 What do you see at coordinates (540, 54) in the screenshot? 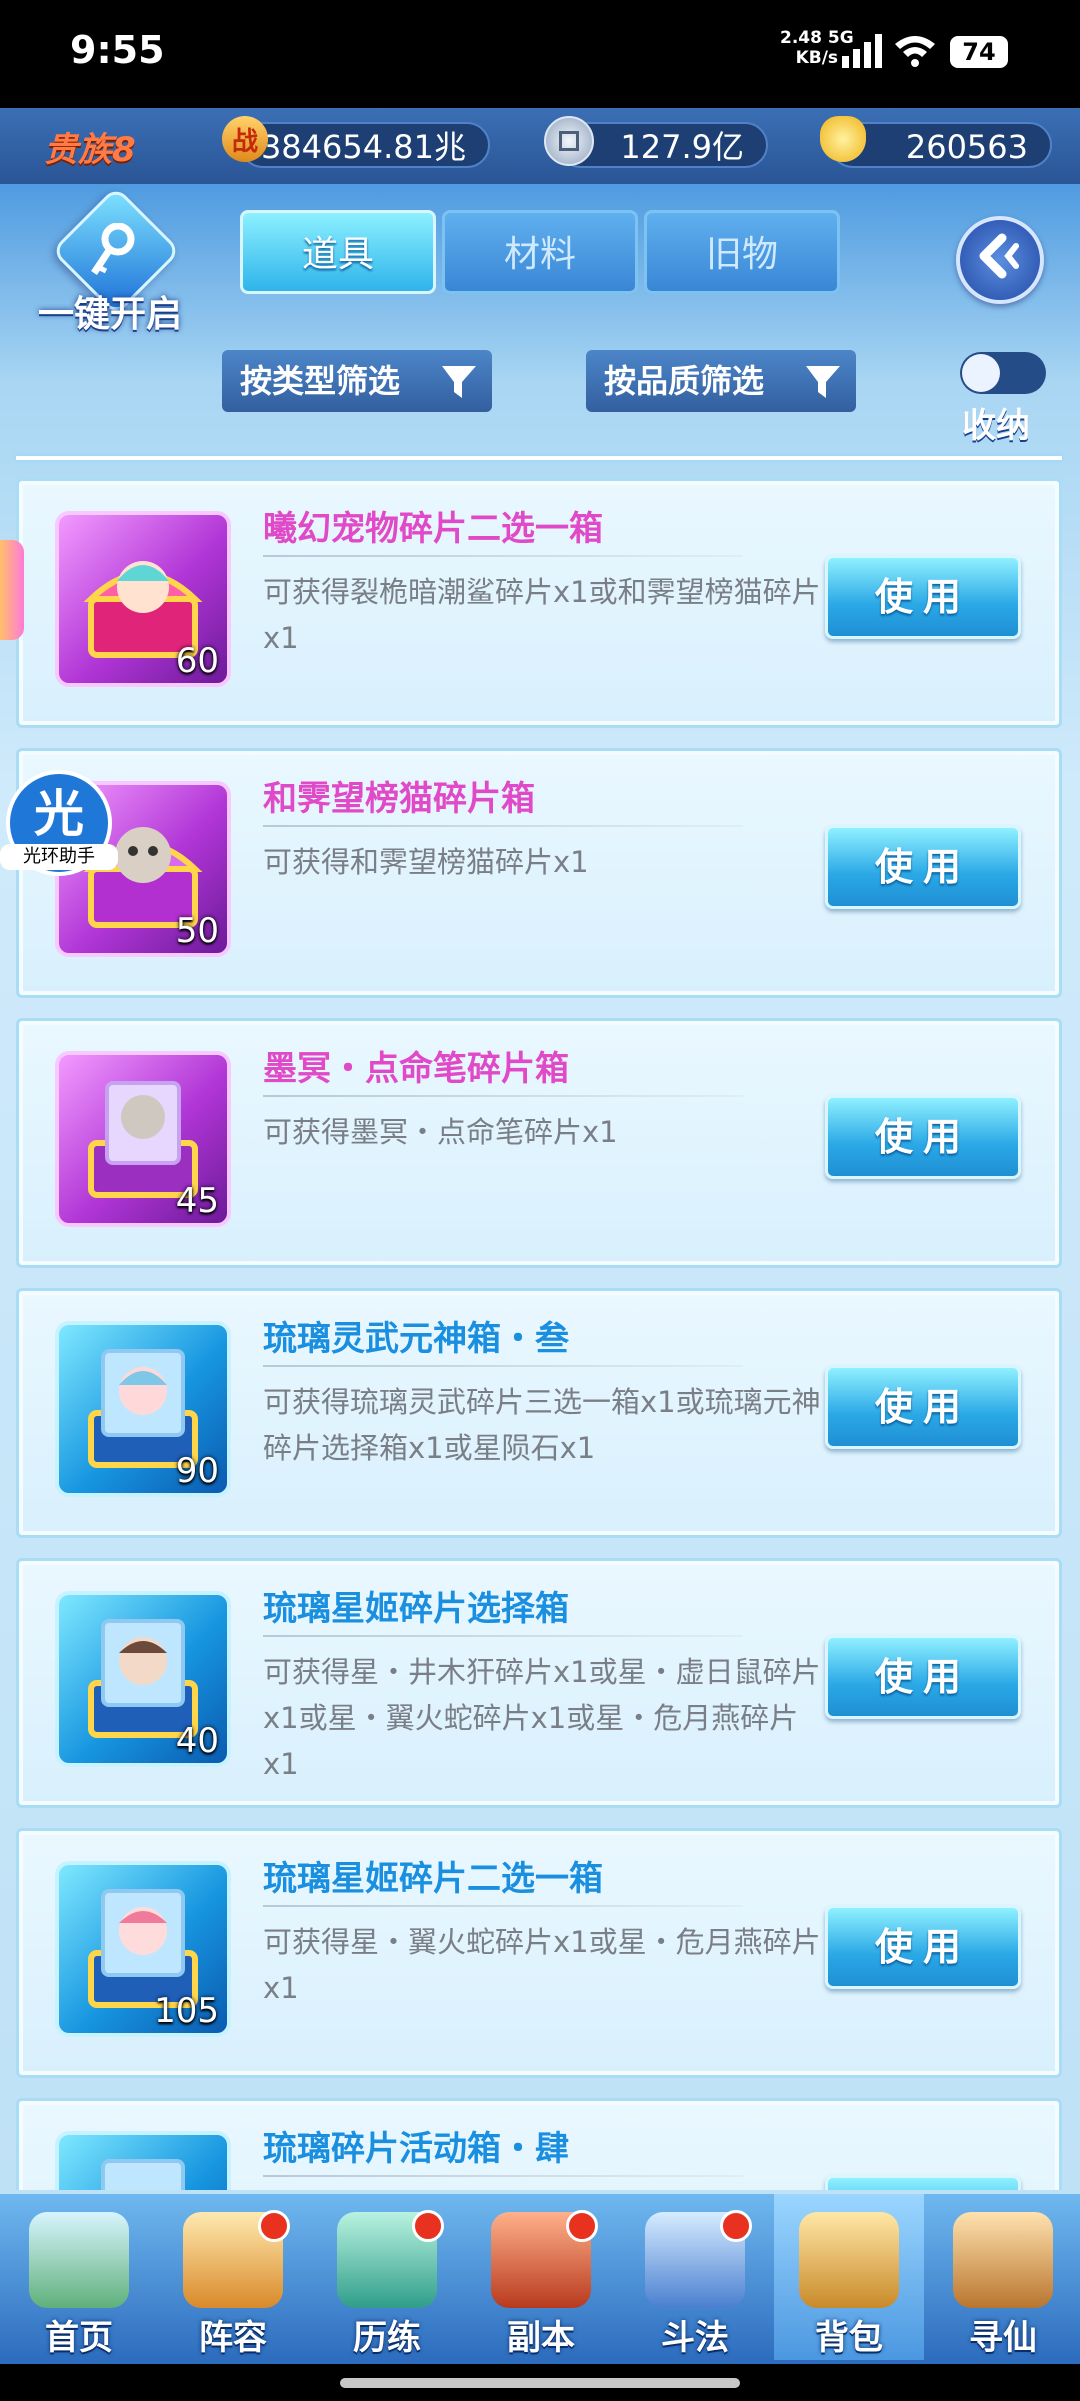
I see `status-bar: 9:55 2.48 5G KB/s 74` at bounding box center [540, 54].